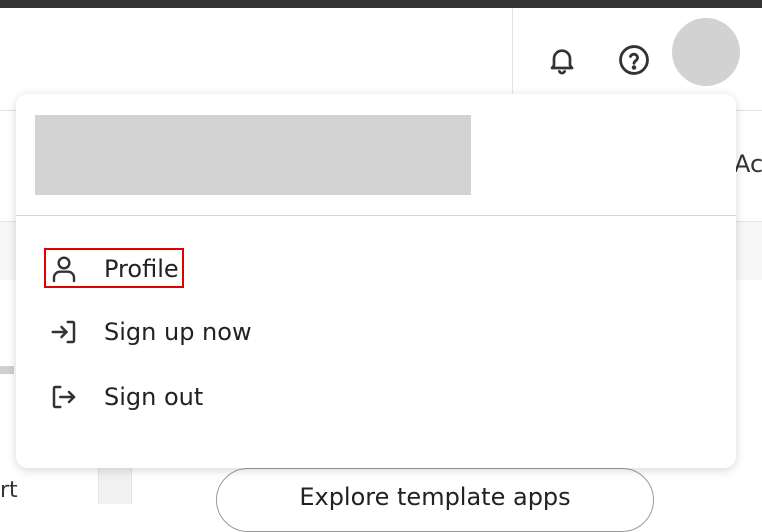 This screenshot has height=532, width=762. I want to click on menu-item-sign-out: Sign out, so click(125, 397).